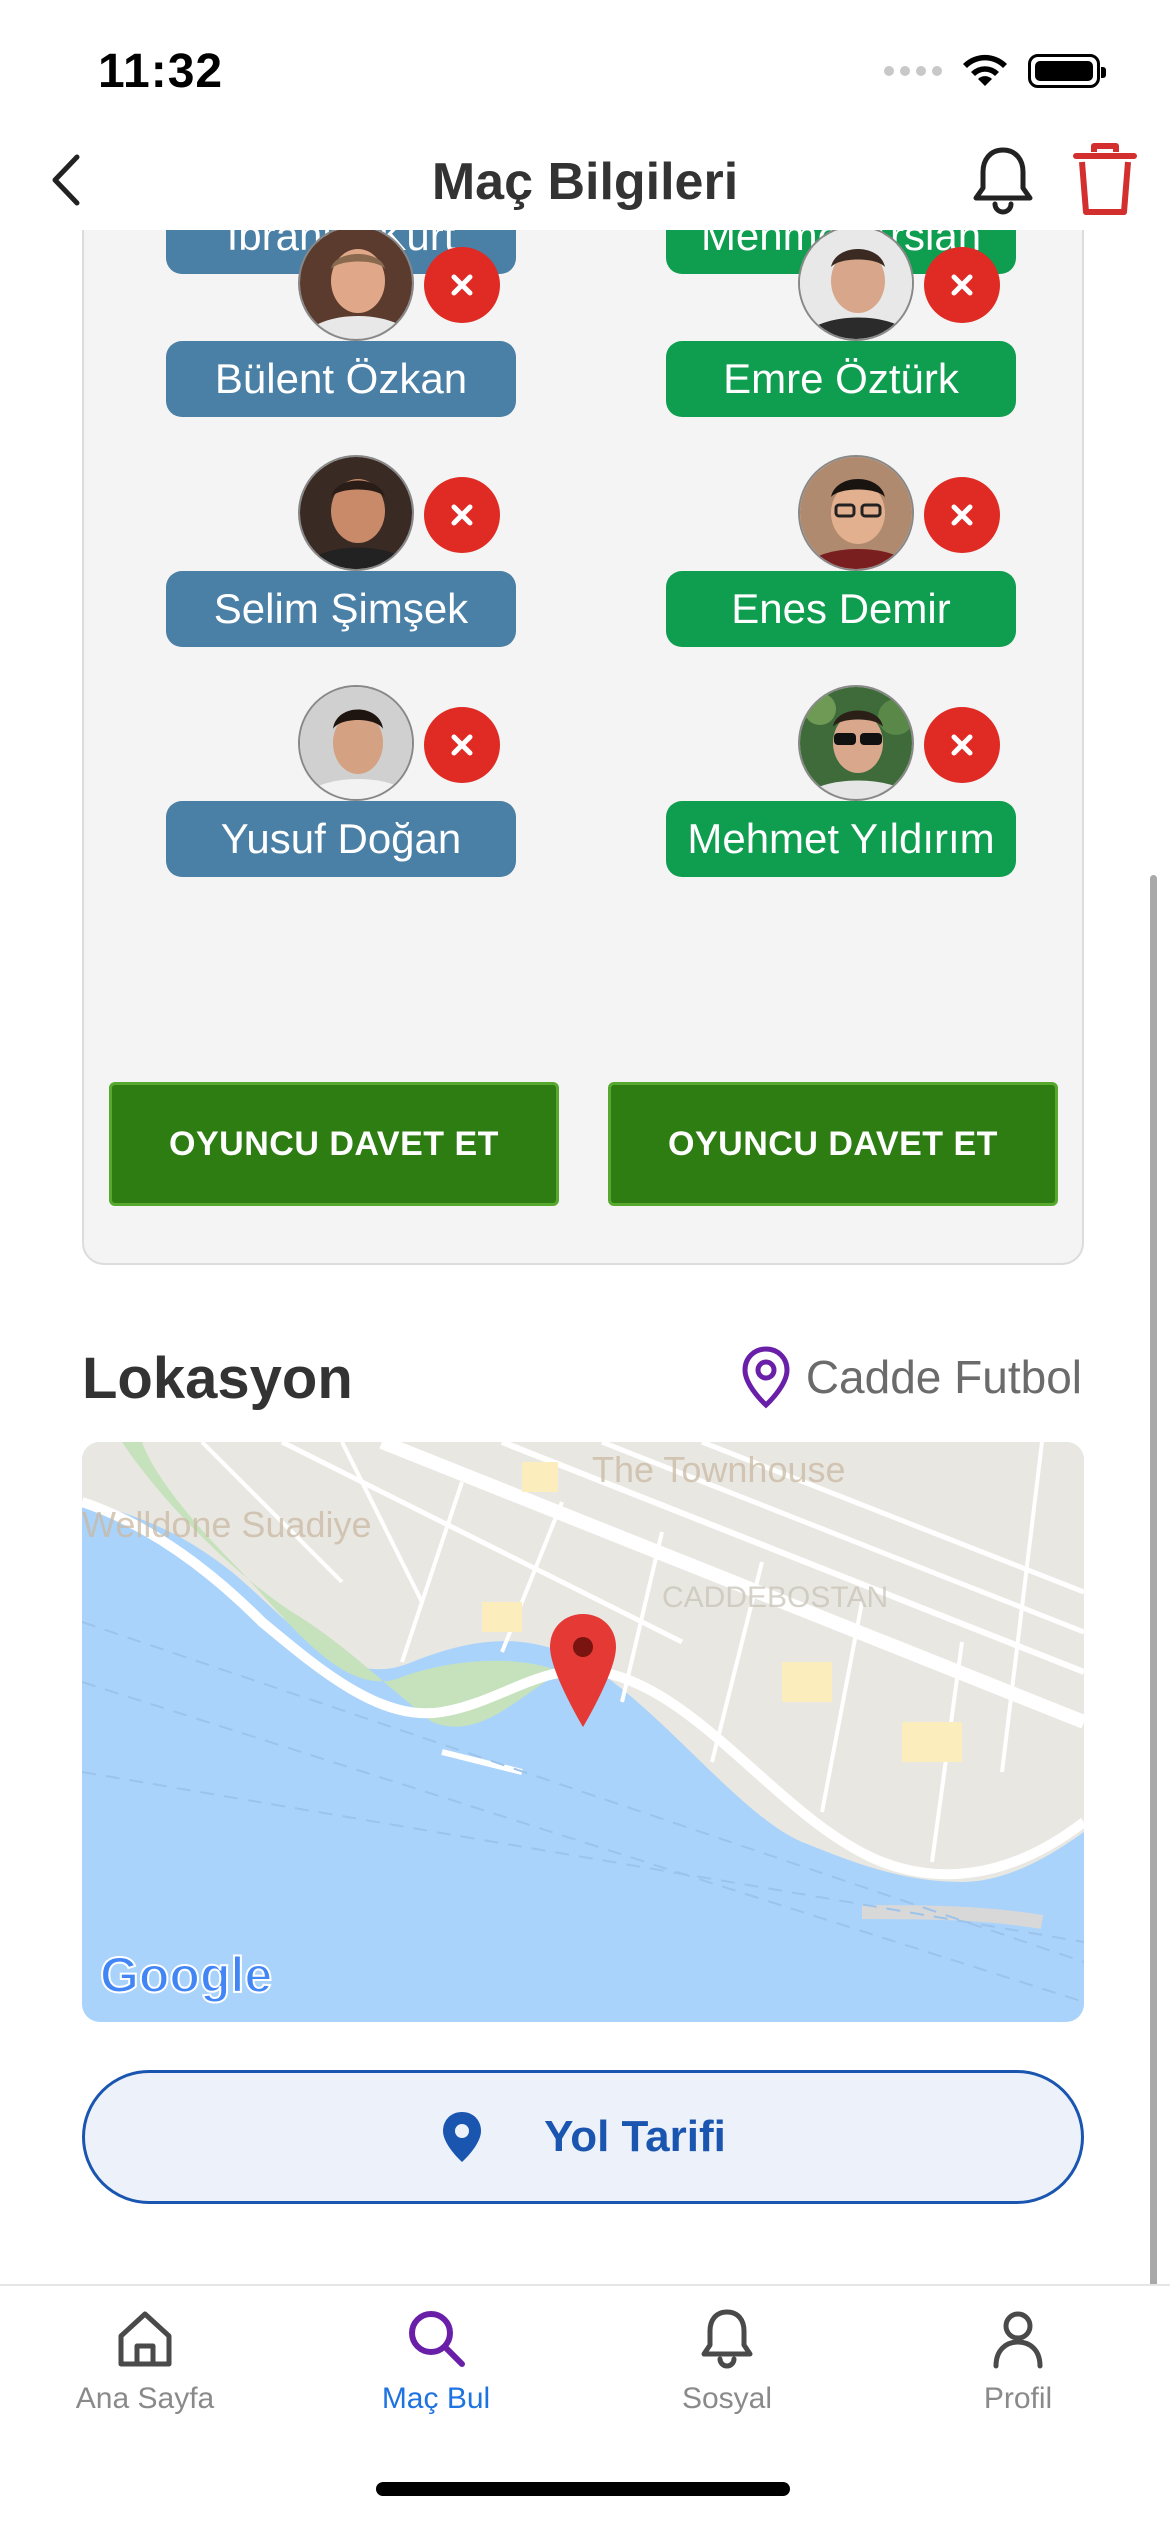  I want to click on venue-name: Cadde Futbol, so click(943, 1377).